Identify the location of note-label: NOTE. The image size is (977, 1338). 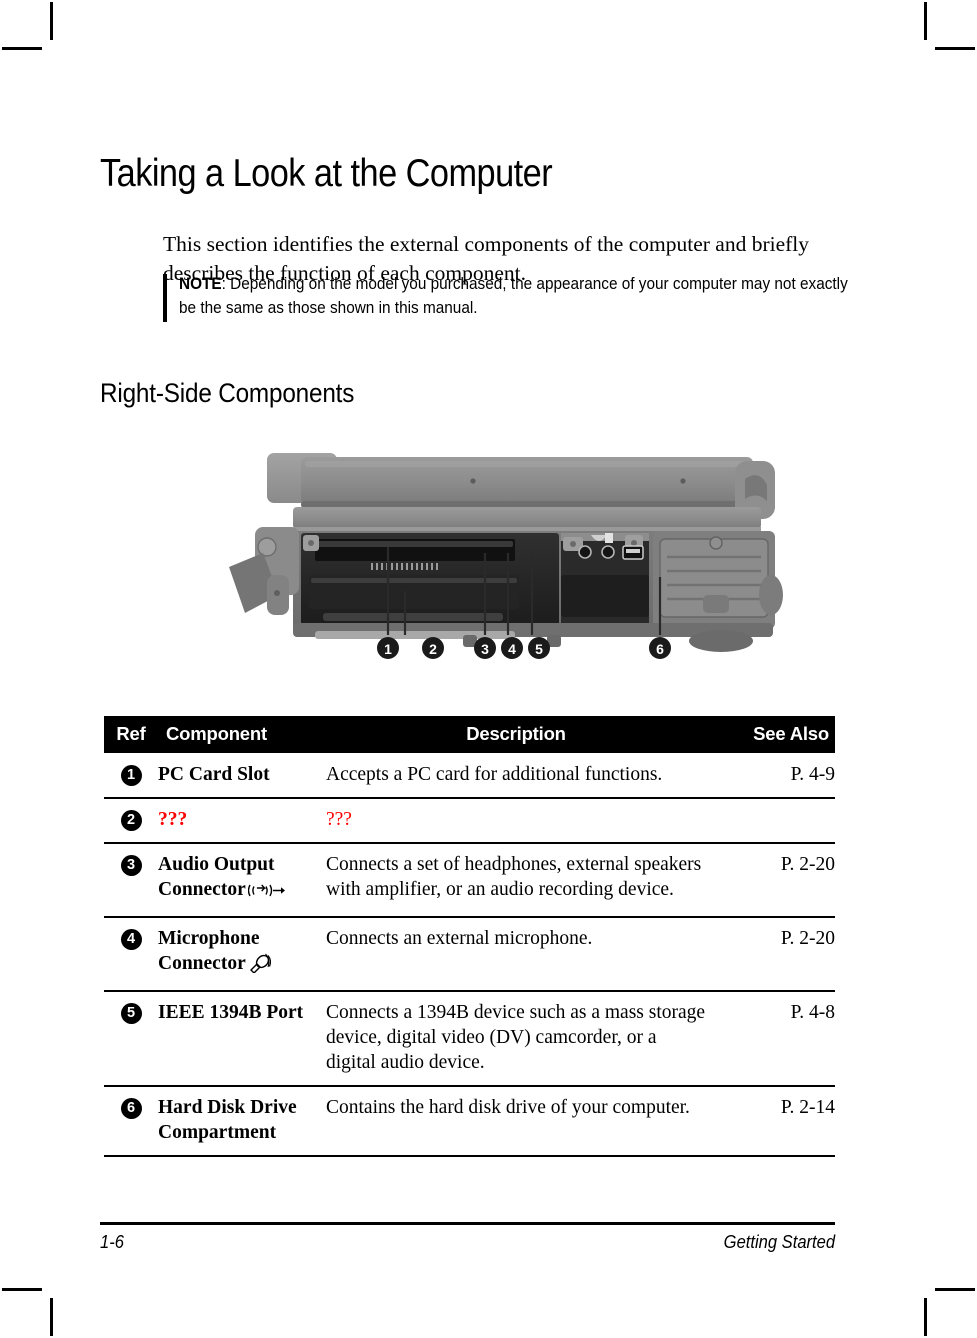
(200, 284).